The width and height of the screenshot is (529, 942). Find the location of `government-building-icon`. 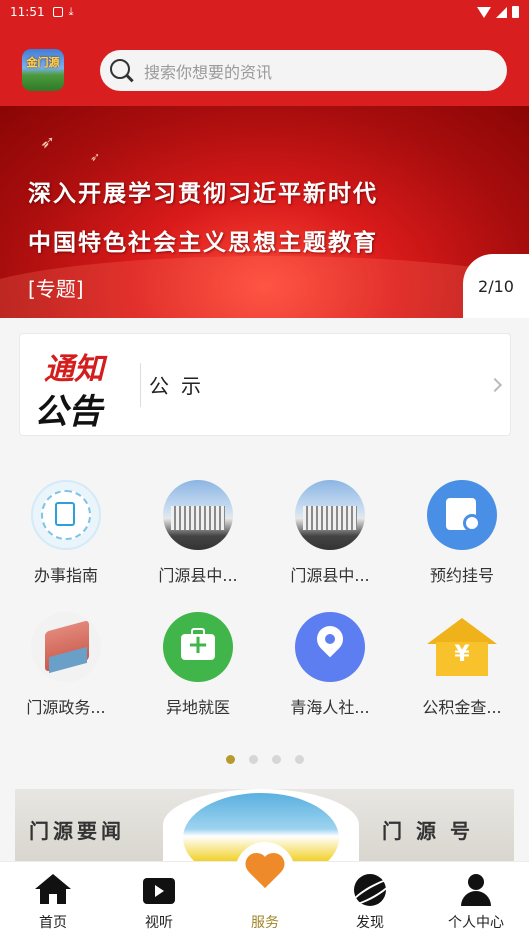

government-building-icon is located at coordinates (66, 647).